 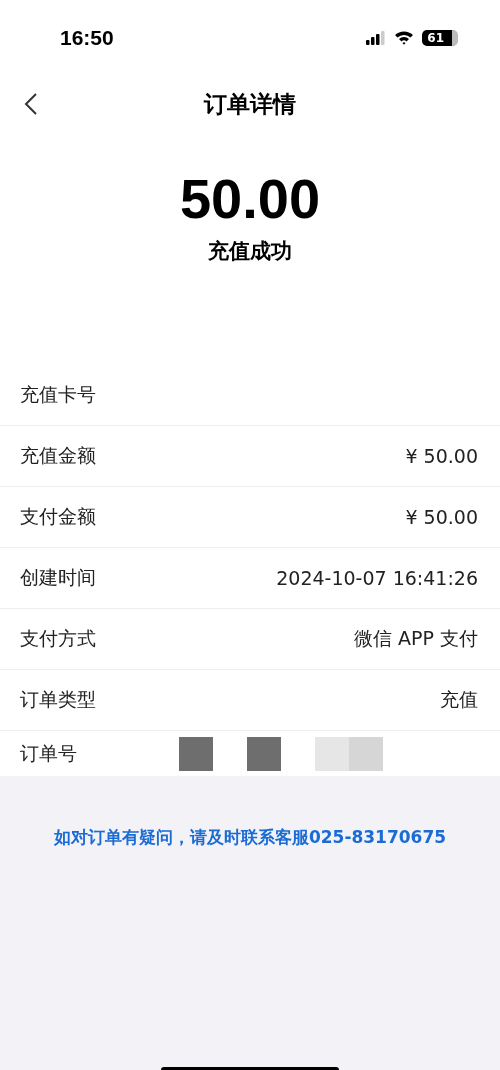 What do you see at coordinates (459, 699) in the screenshot?
I see `row-value: 充值` at bounding box center [459, 699].